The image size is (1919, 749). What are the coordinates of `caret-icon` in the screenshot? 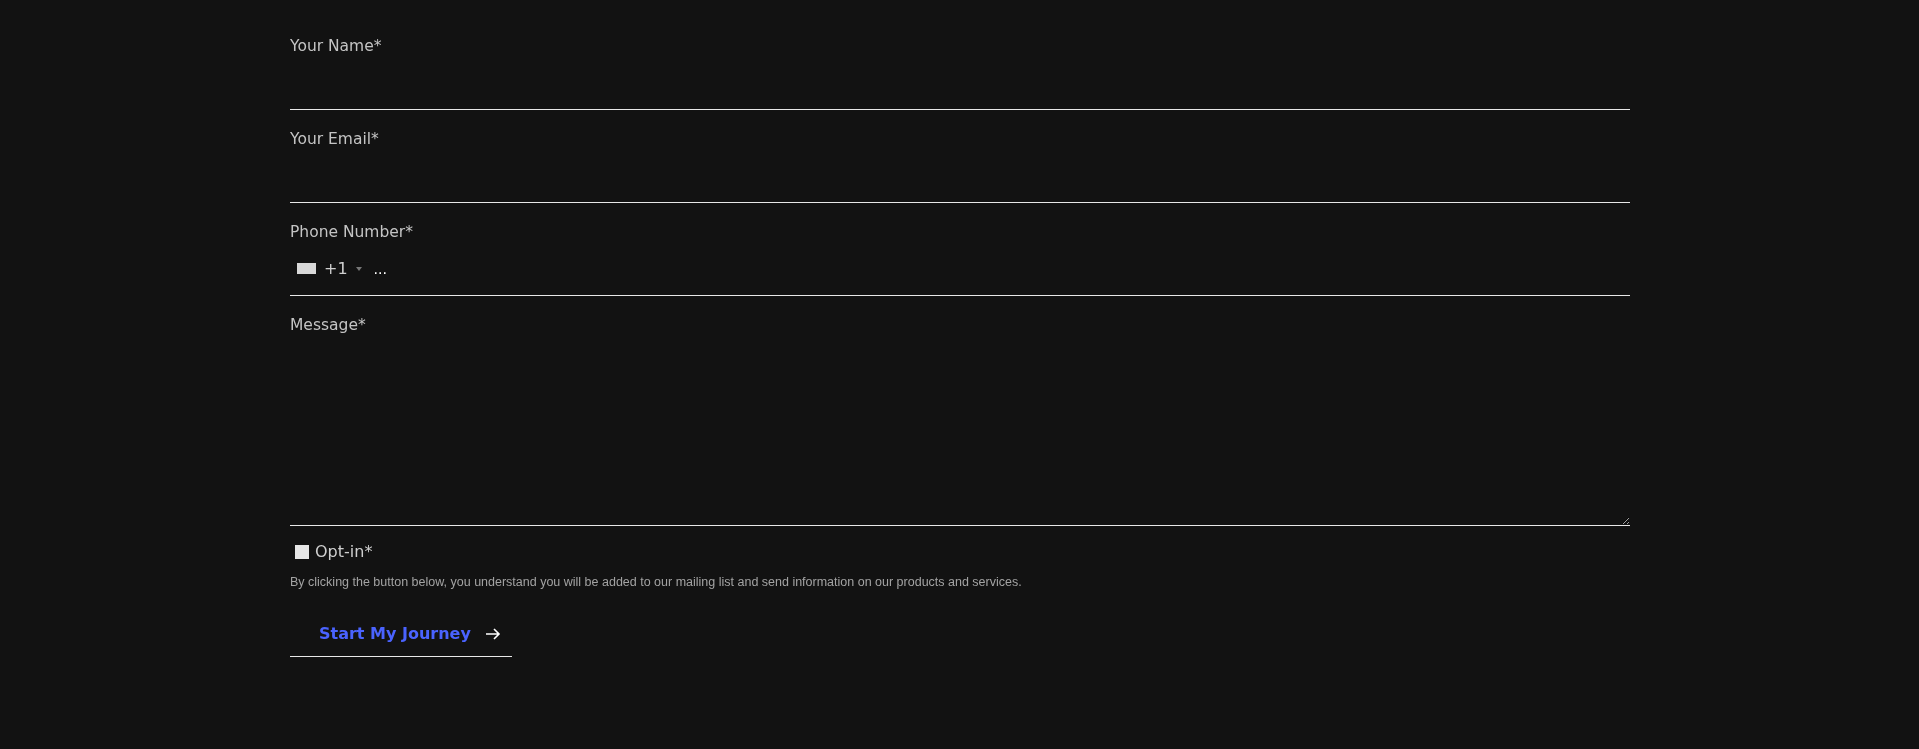 It's located at (358, 268).